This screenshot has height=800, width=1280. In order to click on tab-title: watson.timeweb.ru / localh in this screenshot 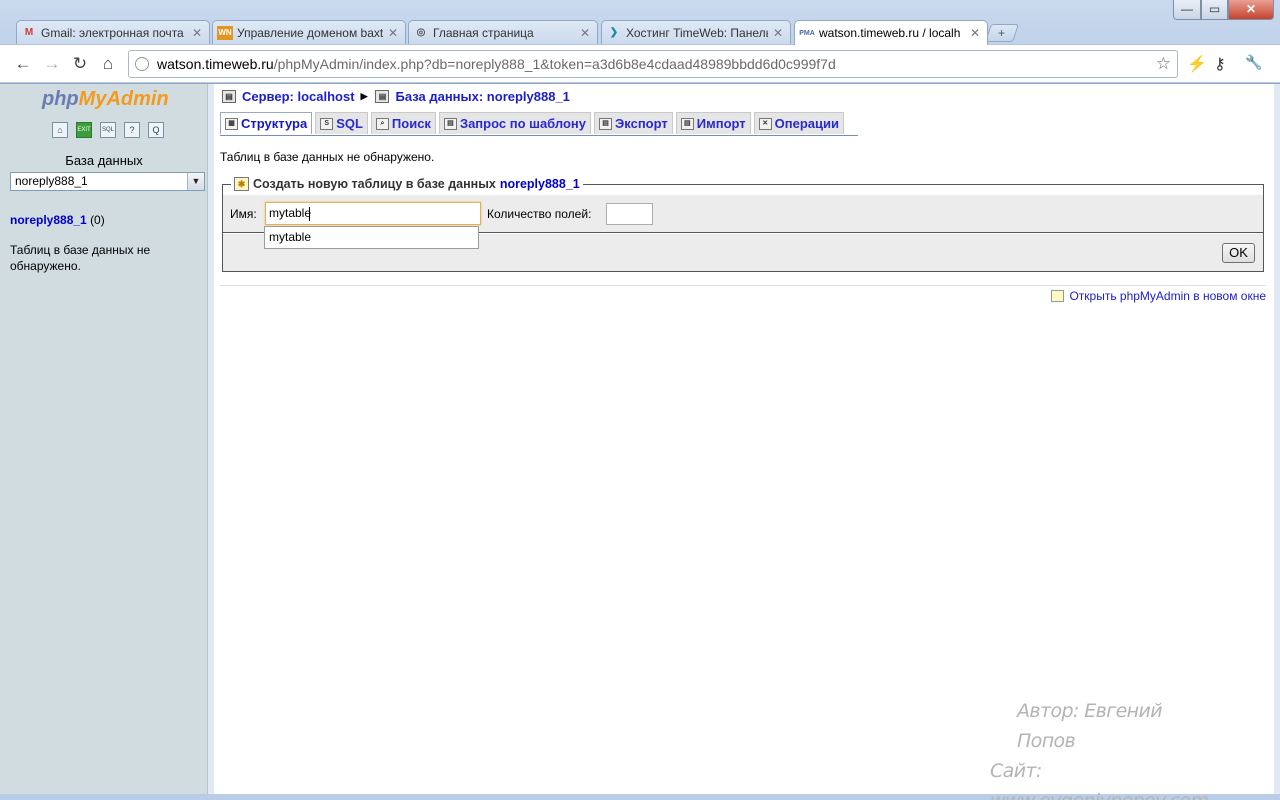, I will do `click(890, 33)`.